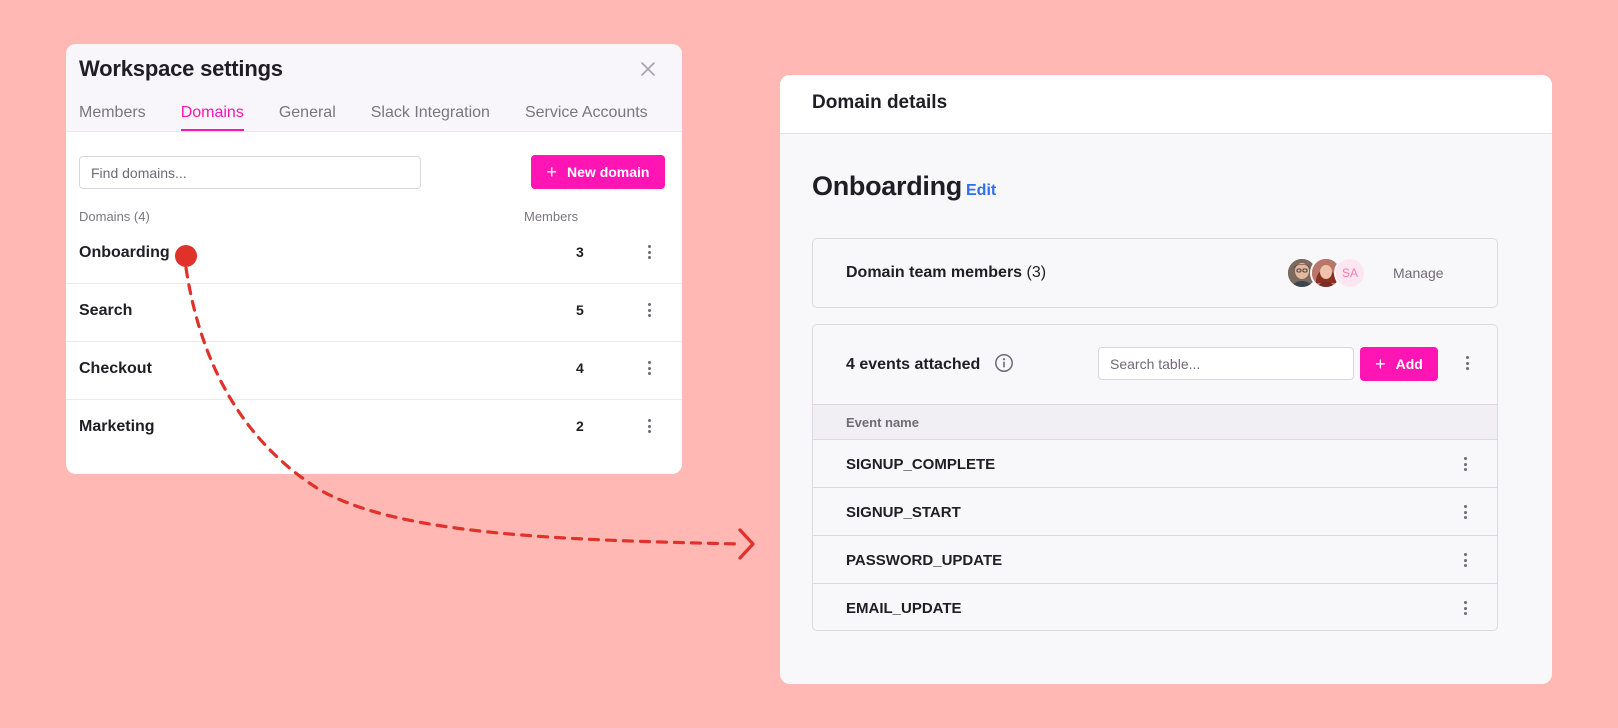 The width and height of the screenshot is (1618, 728). I want to click on events-table-header: Event name, so click(1155, 422).